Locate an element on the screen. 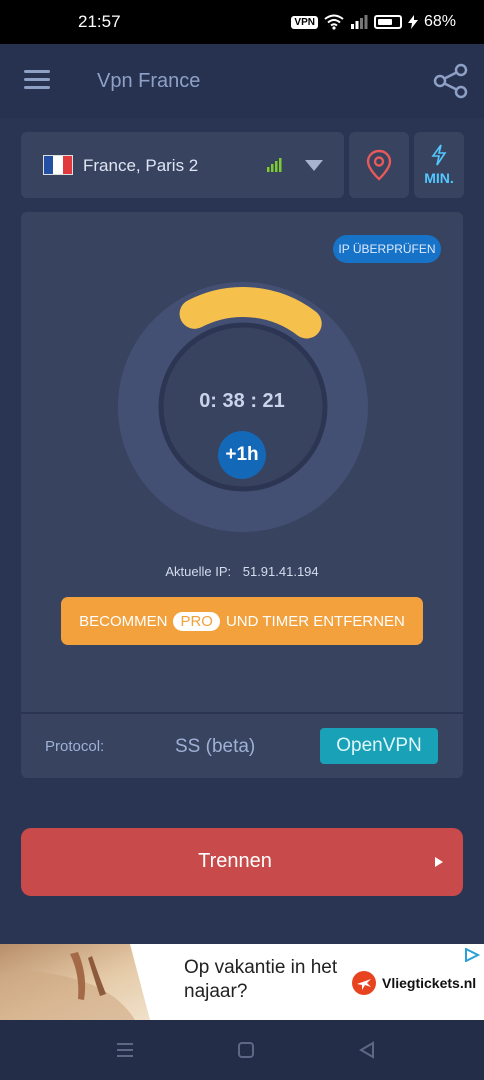 The height and width of the screenshot is (1080, 484). lightning-icon is located at coordinates (439, 155).